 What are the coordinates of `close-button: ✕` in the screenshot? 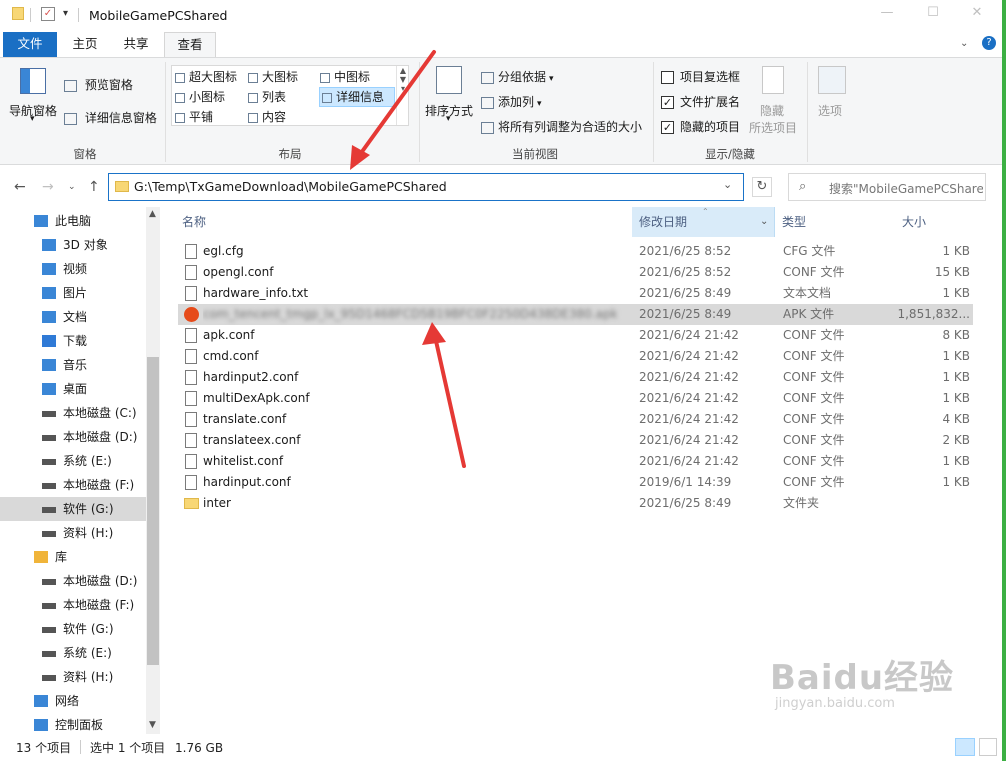 It's located at (977, 13).